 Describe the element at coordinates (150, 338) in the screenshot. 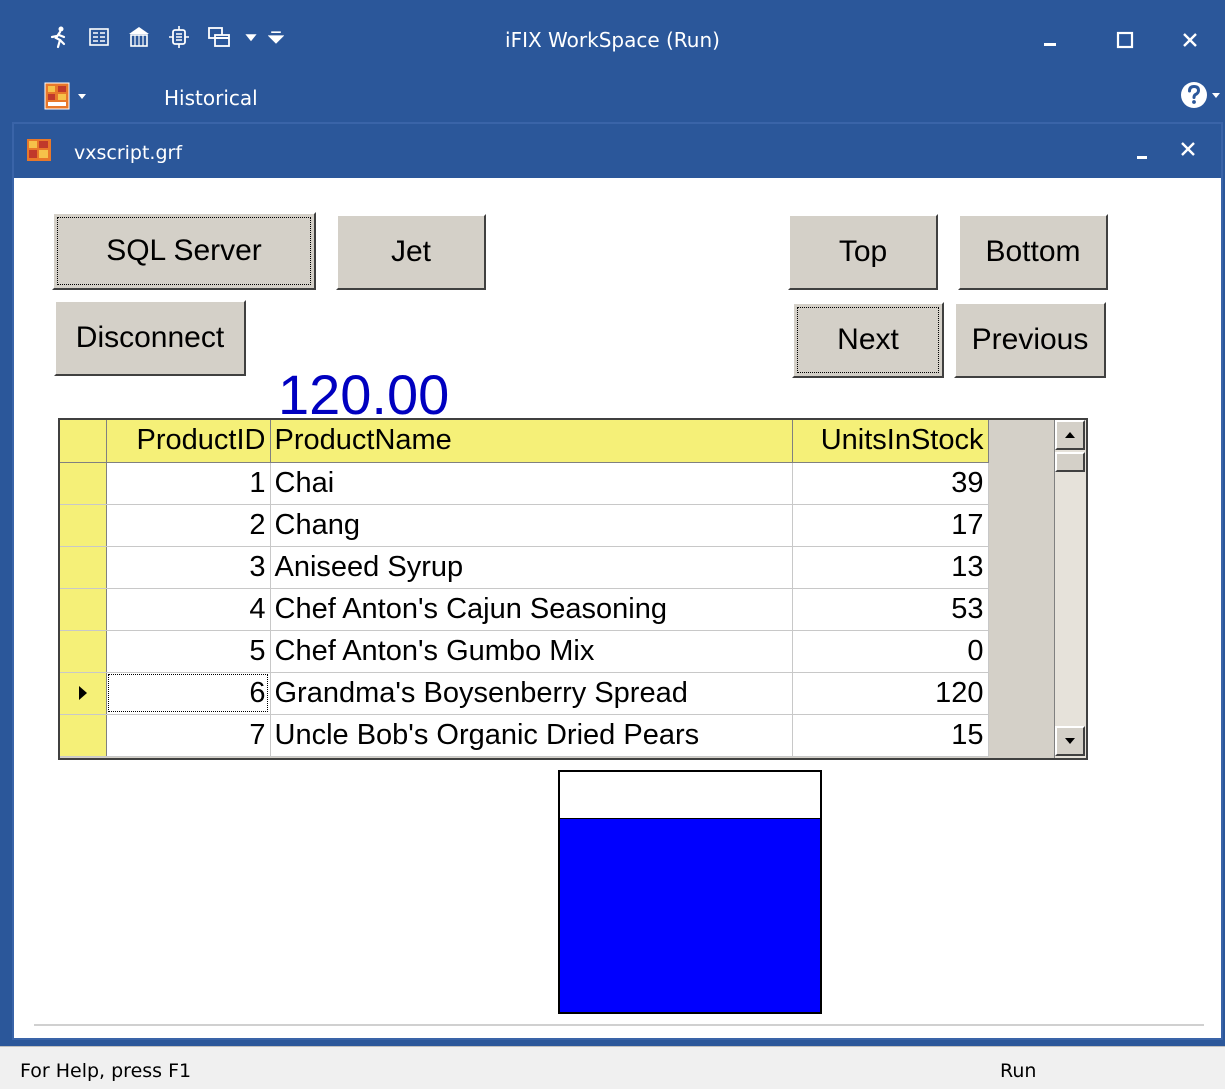

I see `disconnect-button: Disconnect` at that location.